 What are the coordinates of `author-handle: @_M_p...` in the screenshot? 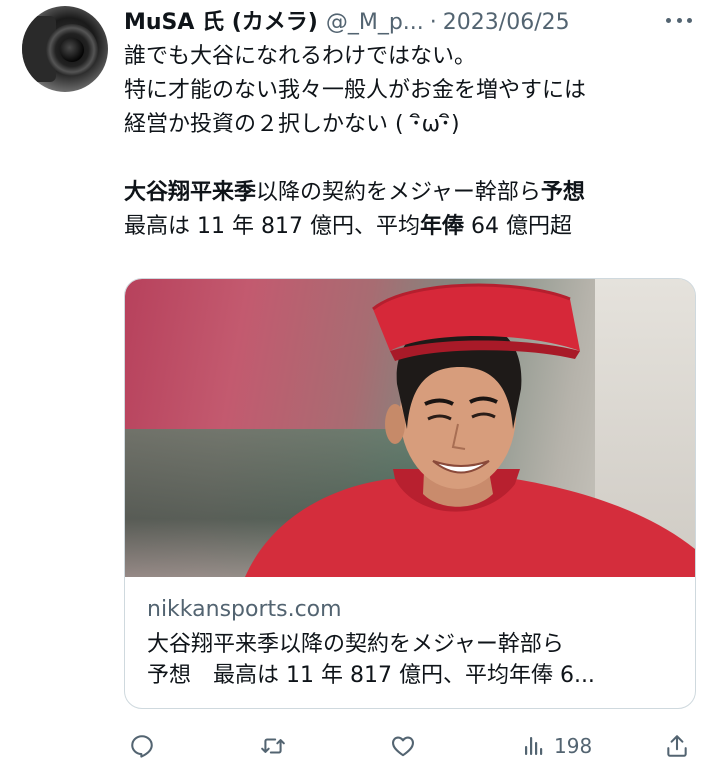 It's located at (375, 22).